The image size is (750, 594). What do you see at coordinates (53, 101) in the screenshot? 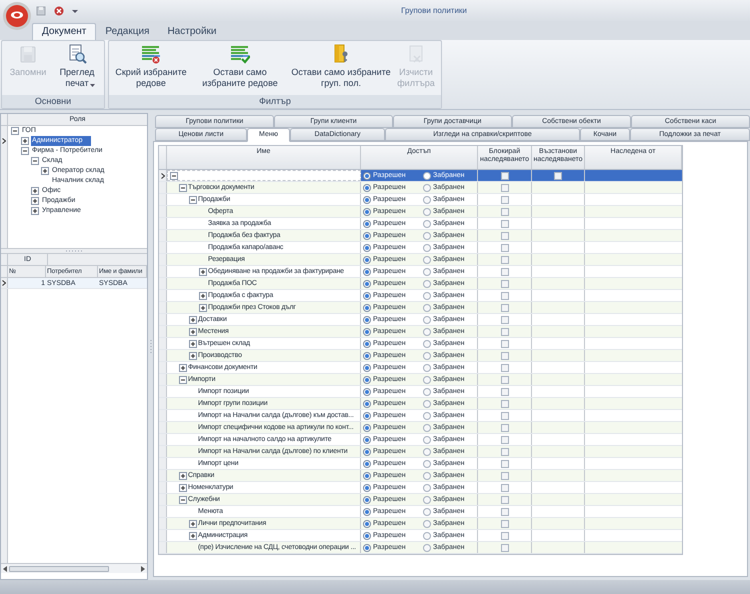
I see `ribbon-group-label: Основни` at bounding box center [53, 101].